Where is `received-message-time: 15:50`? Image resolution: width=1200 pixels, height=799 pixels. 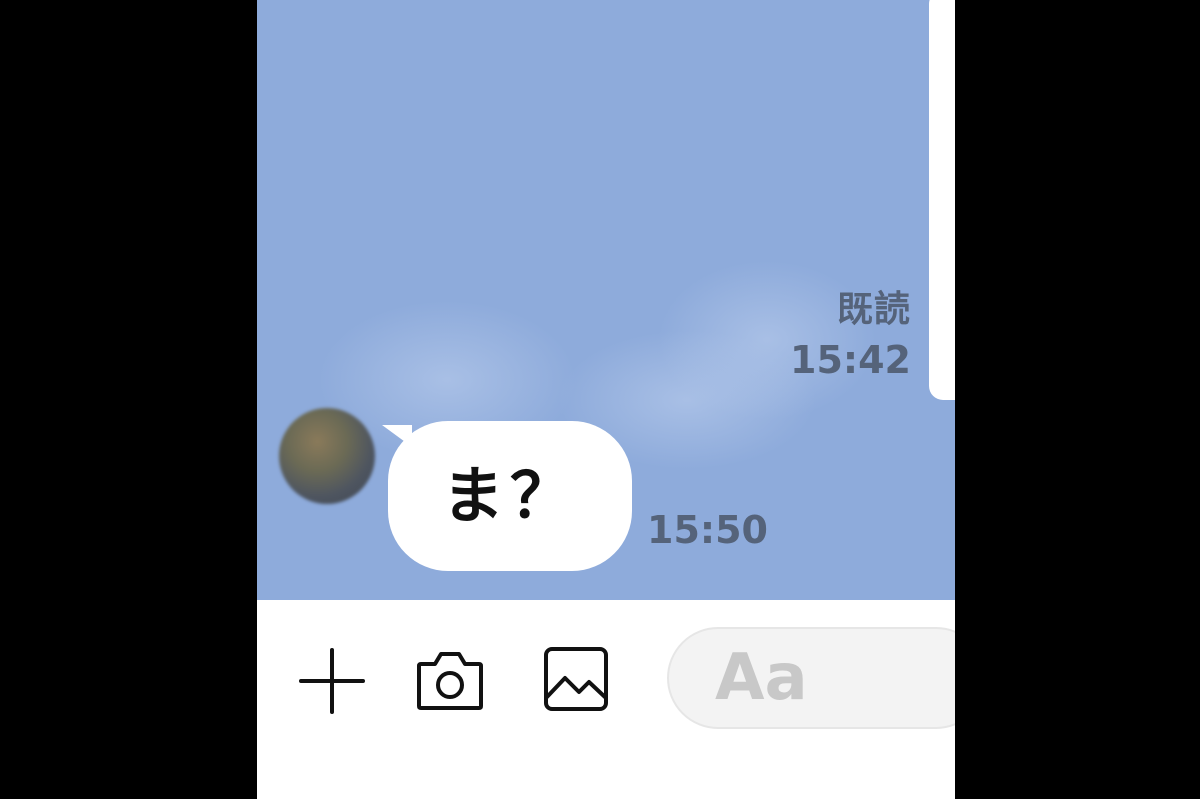
received-message-time: 15:50 is located at coordinates (707, 530).